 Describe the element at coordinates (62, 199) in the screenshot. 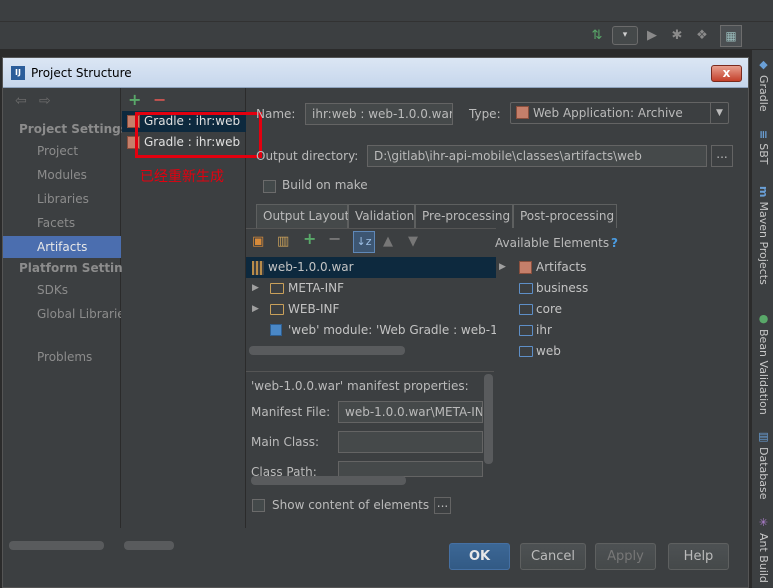

I see `nav-item-libraries: Libraries` at that location.